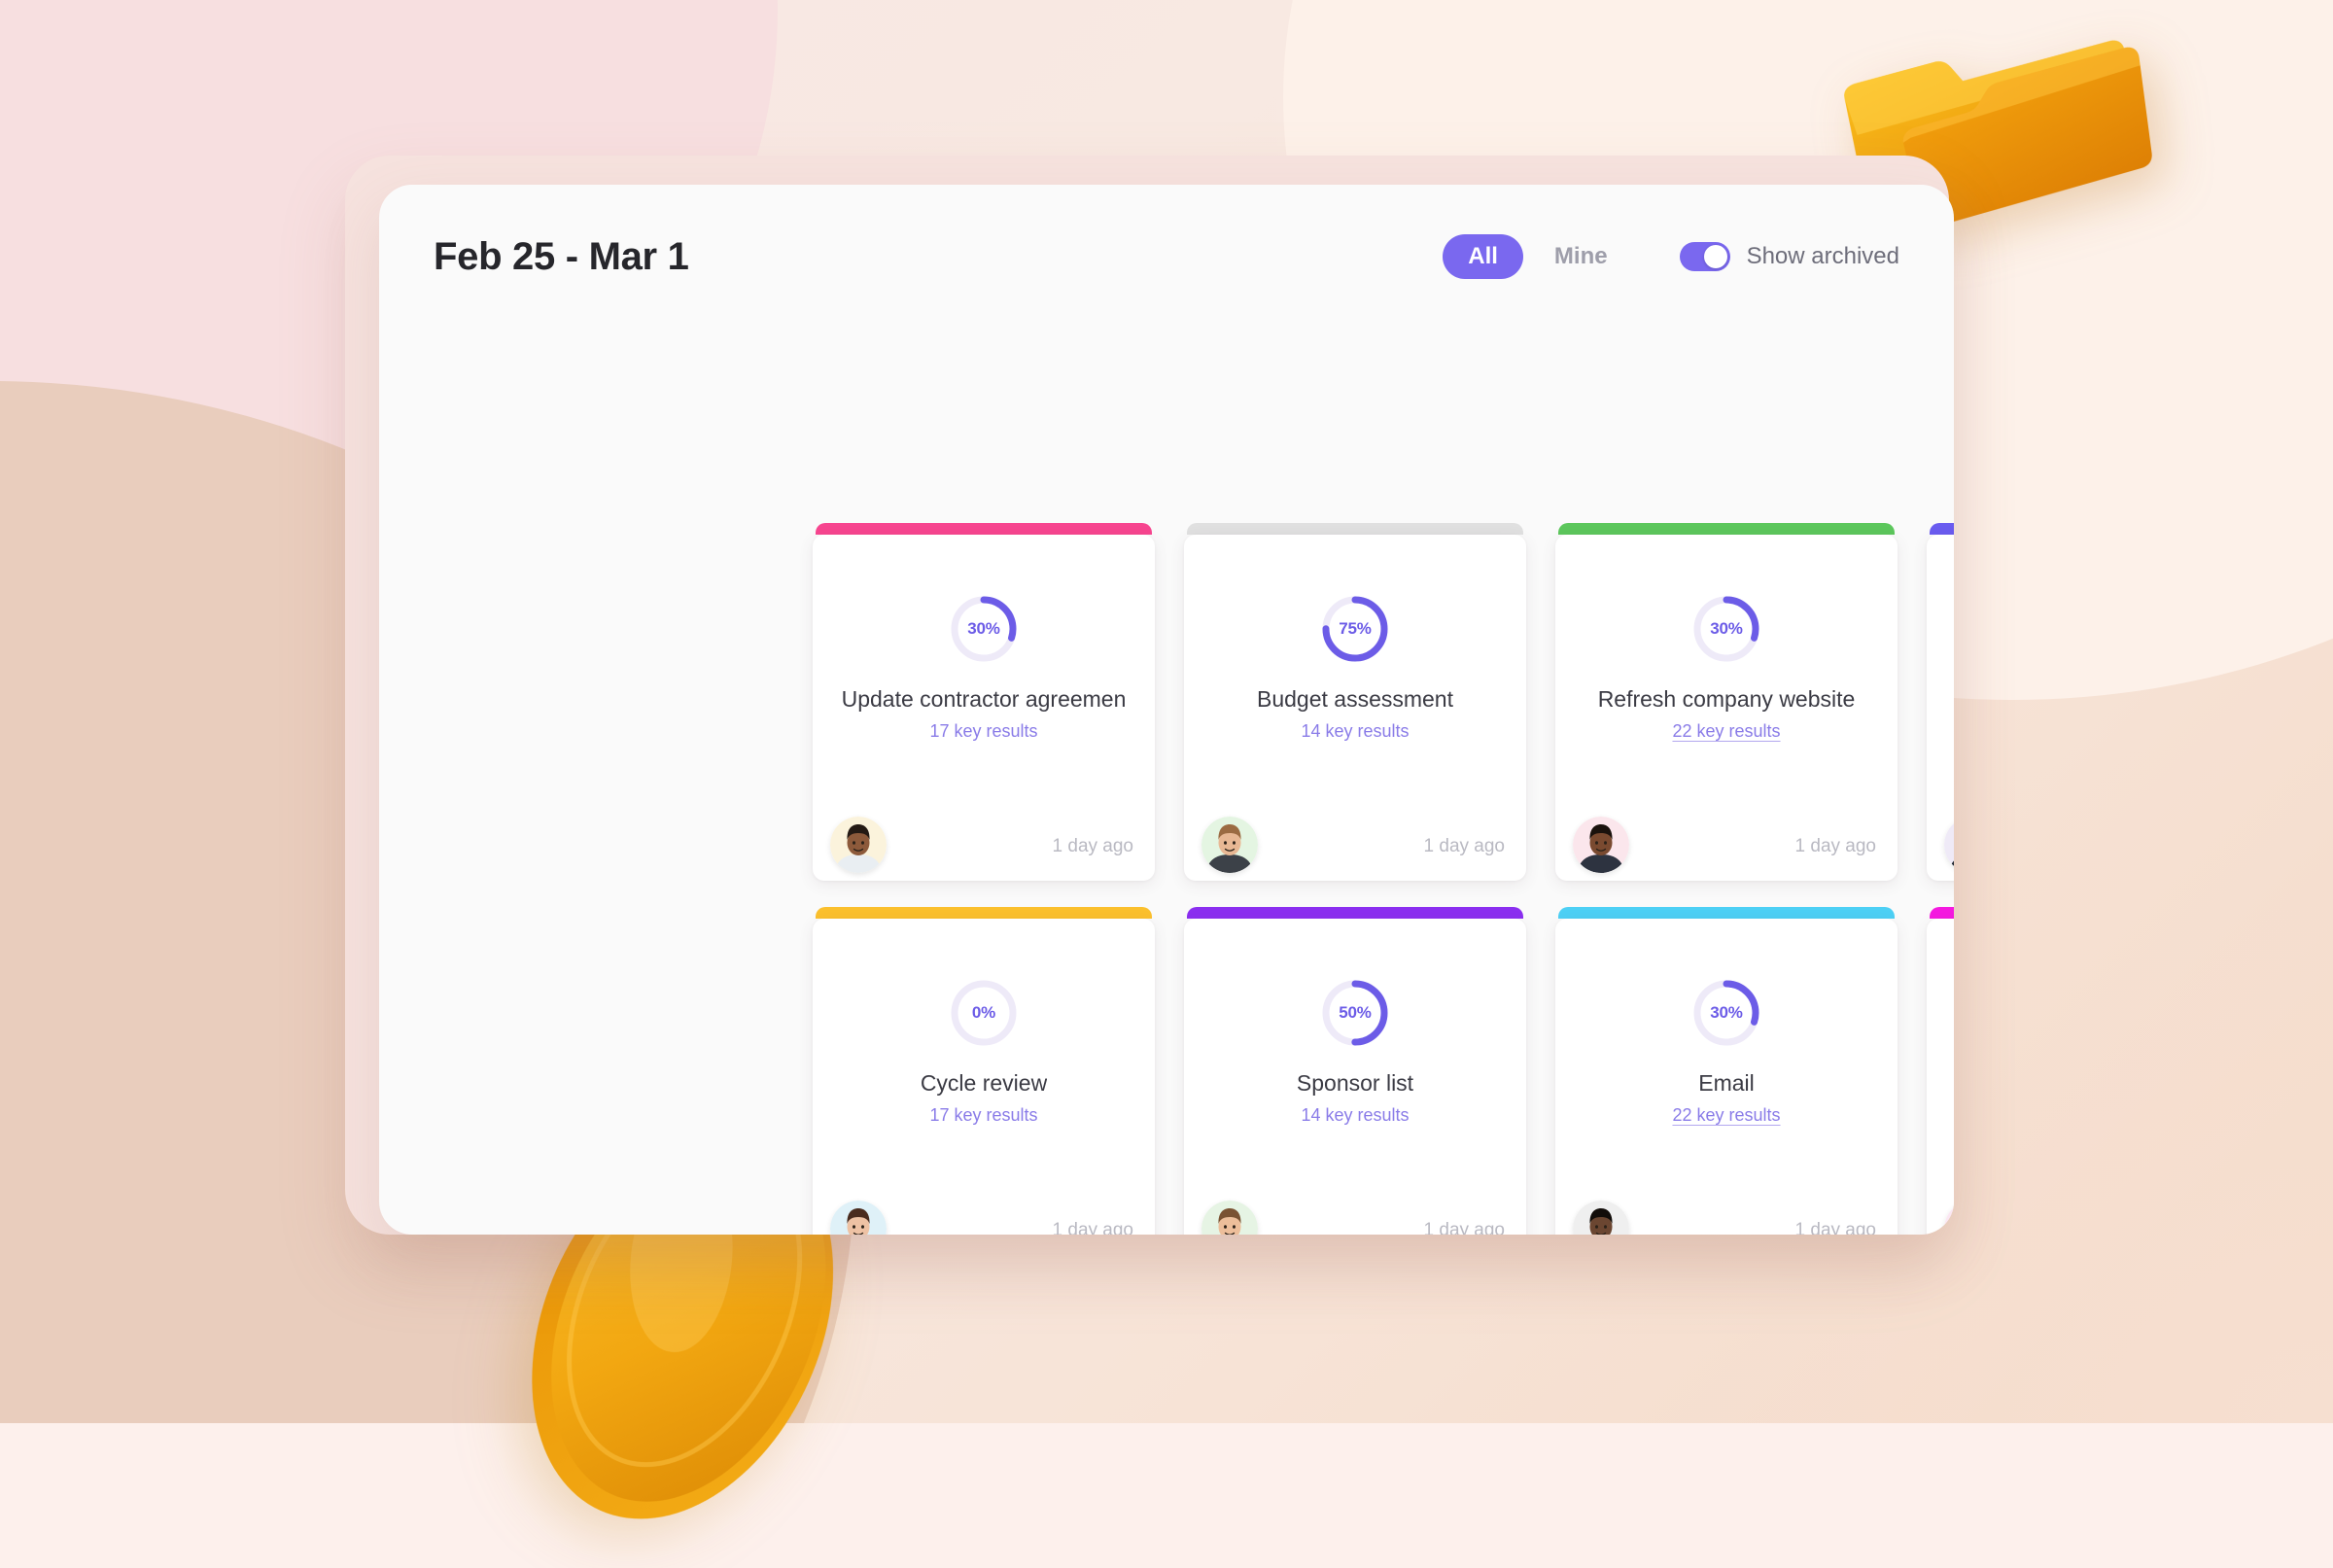 Image resolution: width=2333 pixels, height=1568 pixels. I want to click on panel-header: Feb 25 - Mar 1 All Mine Show archived, so click(1166, 257).